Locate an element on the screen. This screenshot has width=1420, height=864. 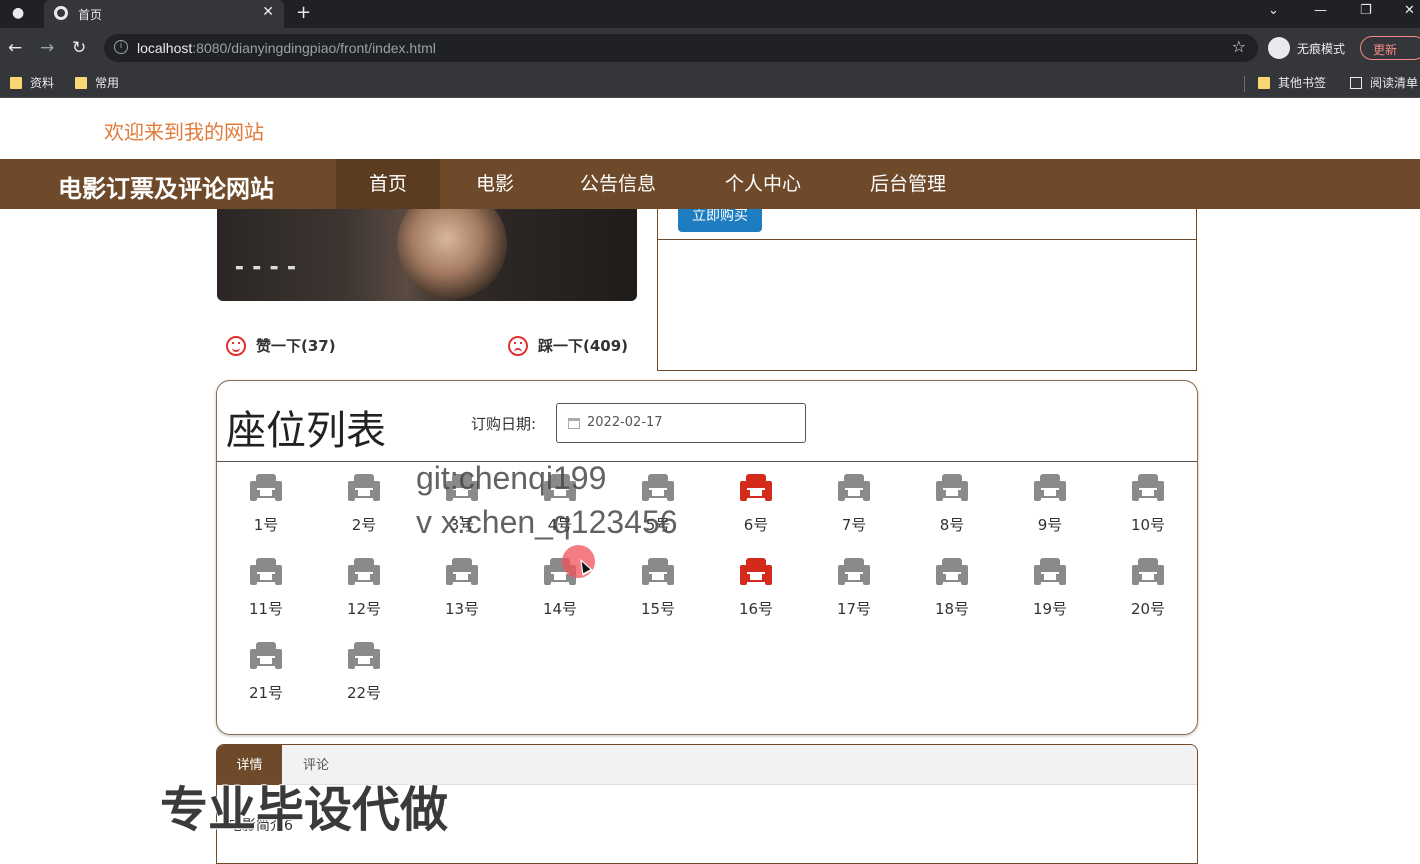
seat-label: 2号 is located at coordinates (364, 525).